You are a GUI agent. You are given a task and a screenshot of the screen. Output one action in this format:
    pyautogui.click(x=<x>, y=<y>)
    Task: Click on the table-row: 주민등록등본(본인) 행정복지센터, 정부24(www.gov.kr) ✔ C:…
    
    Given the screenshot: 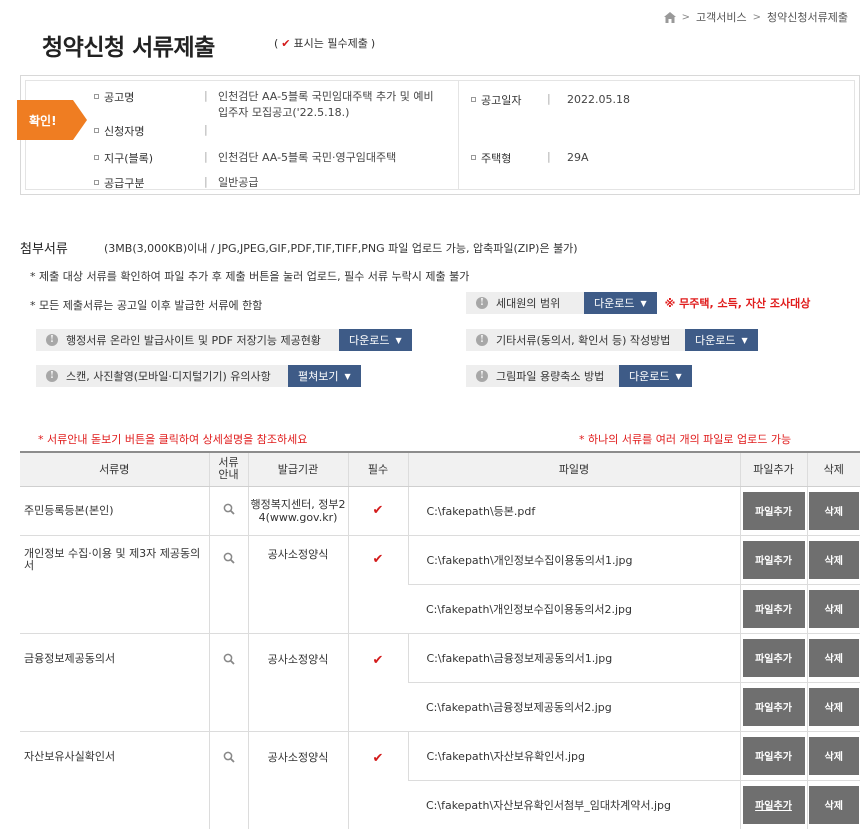 What is the action you would take?
    pyautogui.click(x=440, y=511)
    